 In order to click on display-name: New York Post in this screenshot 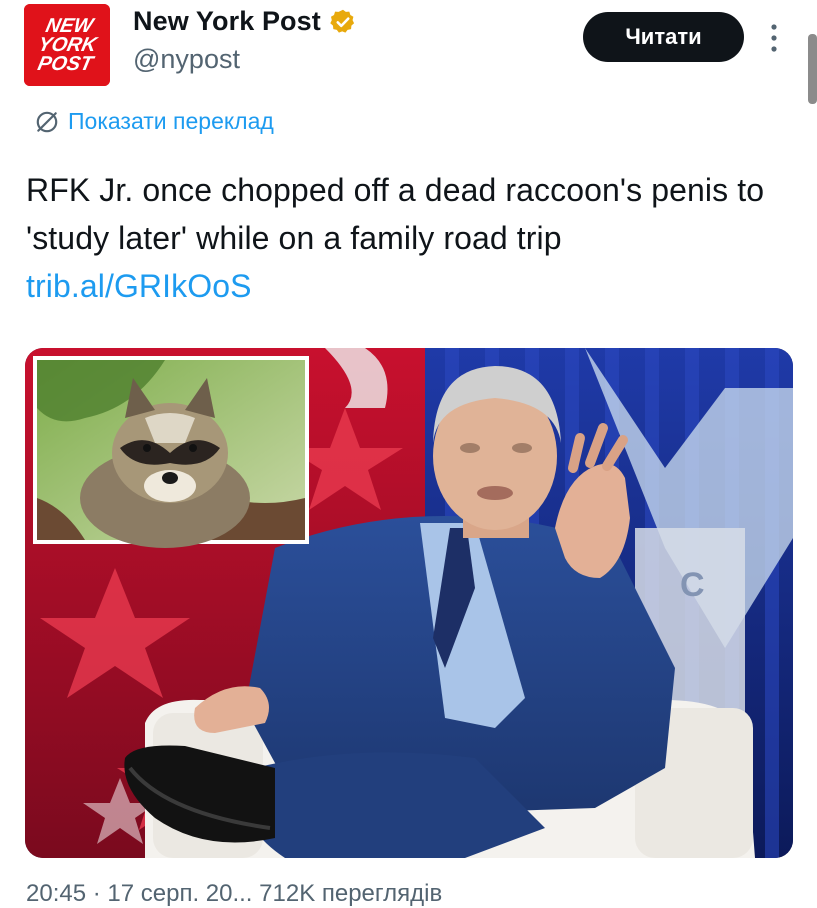, I will do `click(227, 21)`.